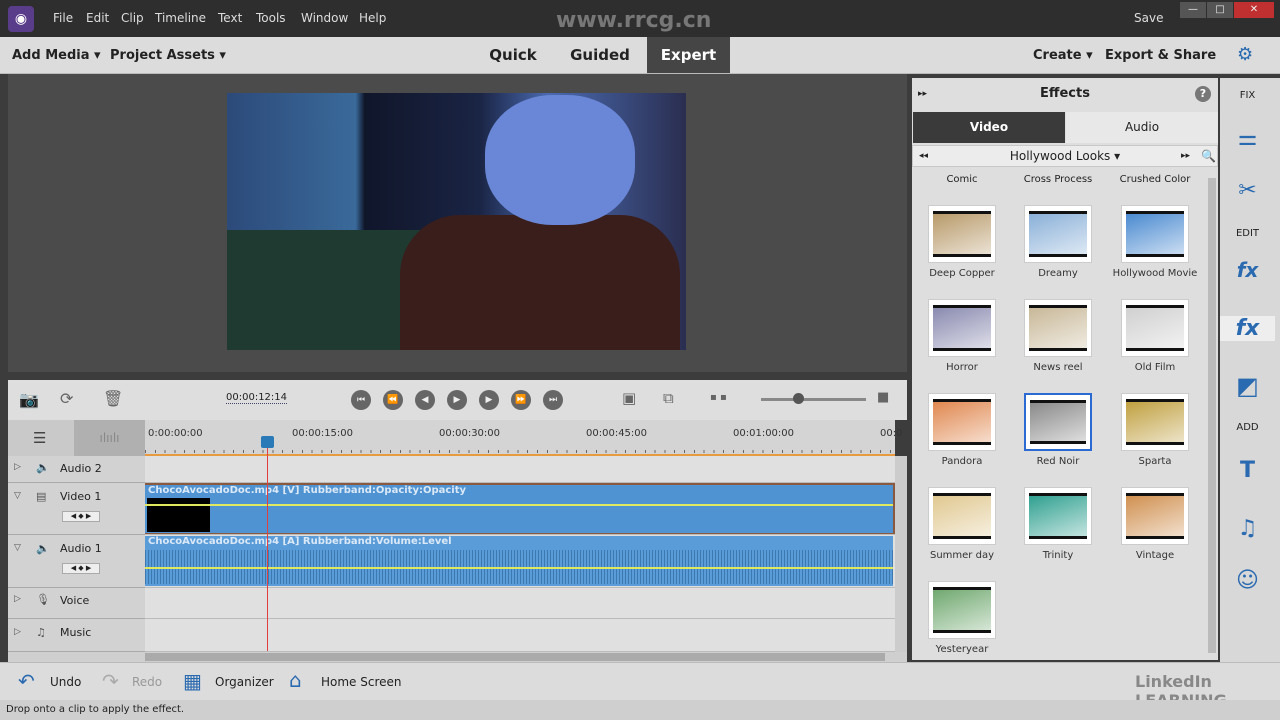 The width and height of the screenshot is (1280, 720). What do you see at coordinates (324, 18) in the screenshot?
I see `menu-window: Window` at bounding box center [324, 18].